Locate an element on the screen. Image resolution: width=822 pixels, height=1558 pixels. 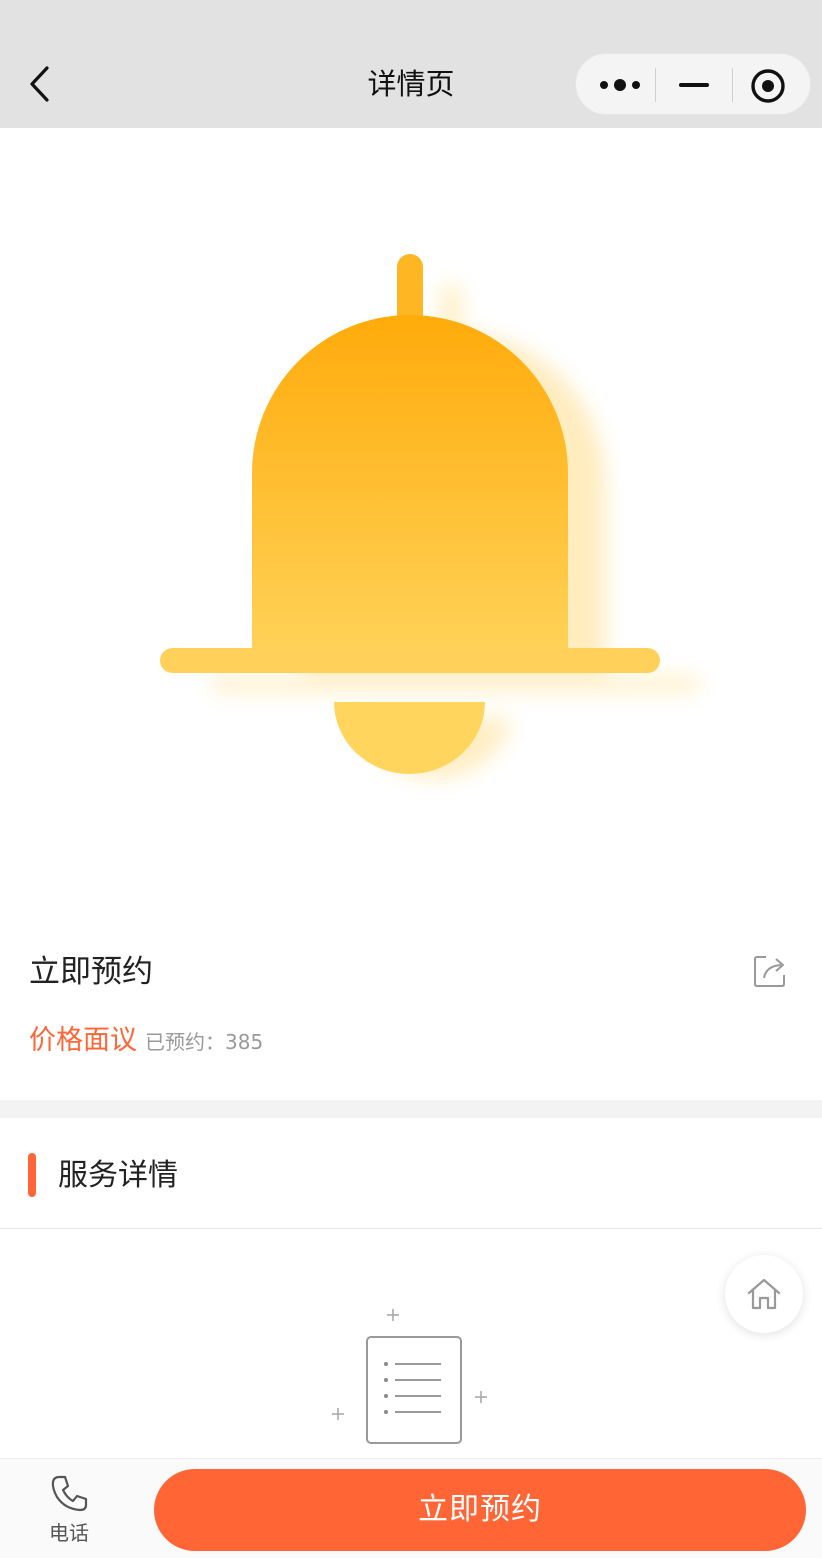
close-button is located at coordinates (768, 86).